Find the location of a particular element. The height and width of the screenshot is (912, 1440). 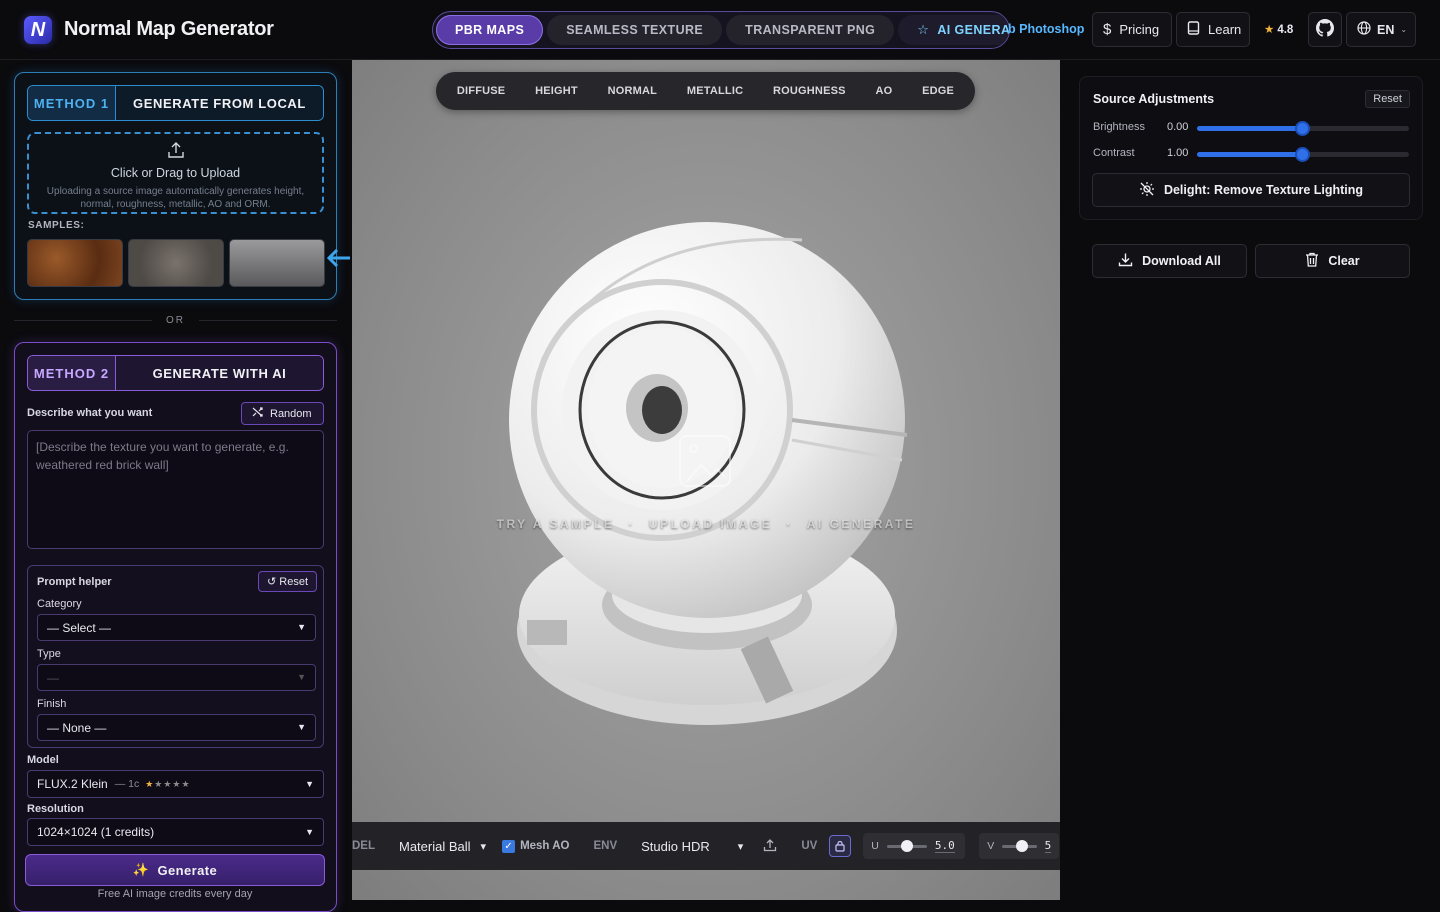

rating-value: 4.8 is located at coordinates (1285, 30).